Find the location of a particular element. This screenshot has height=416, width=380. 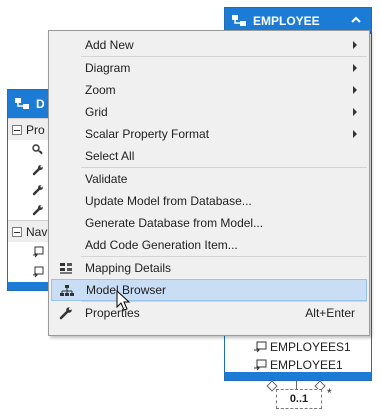

entity-left-title: D is located at coordinates (40, 104).